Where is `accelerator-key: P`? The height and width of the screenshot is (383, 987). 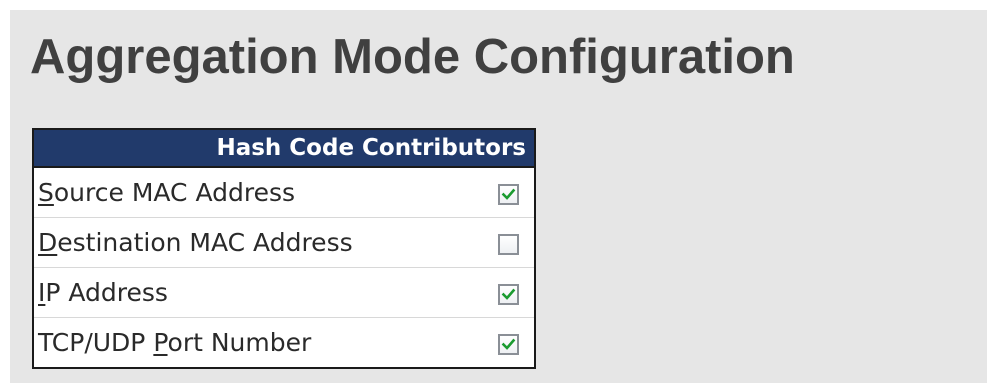
accelerator-key: P is located at coordinates (160, 342).